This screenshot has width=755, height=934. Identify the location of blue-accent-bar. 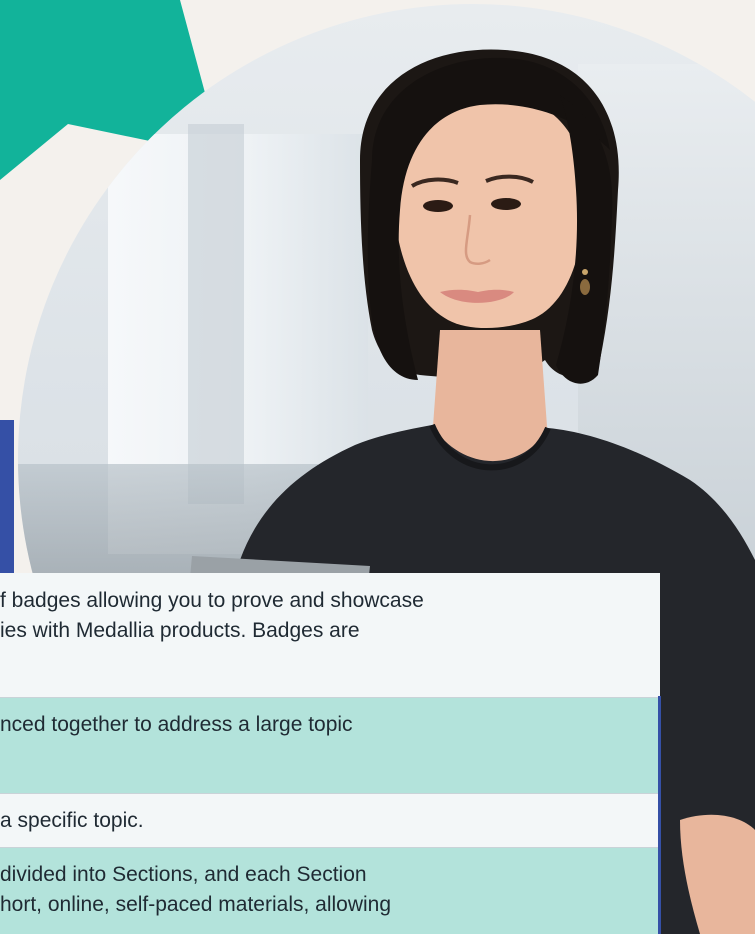
(7, 500).